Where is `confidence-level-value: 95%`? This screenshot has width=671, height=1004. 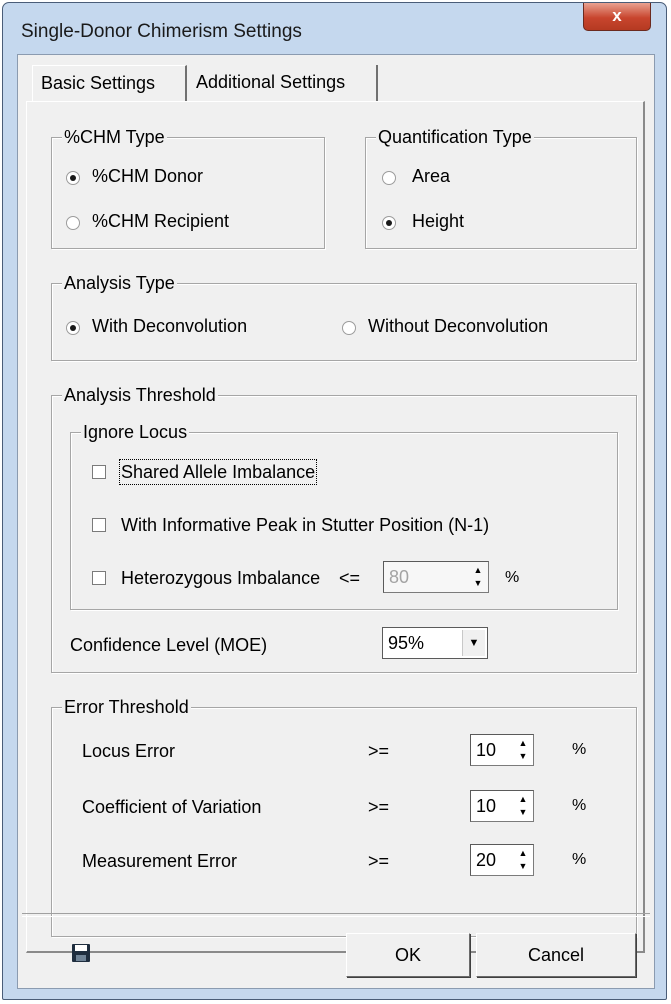 confidence-level-value: 95% is located at coordinates (406, 643).